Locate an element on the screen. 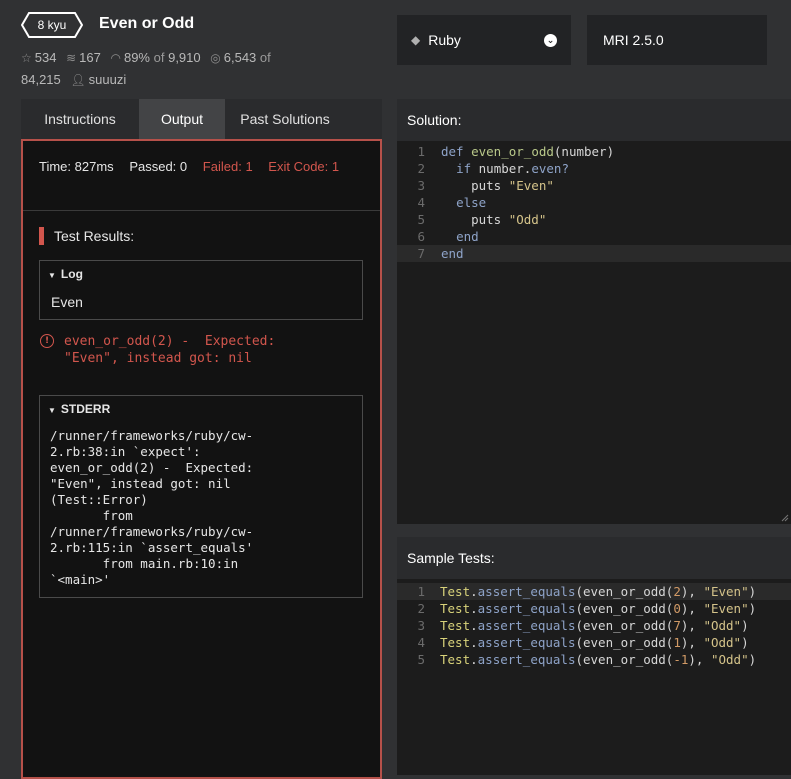 This screenshot has height=779, width=791. kata-title: Even or Odd is located at coordinates (147, 23).